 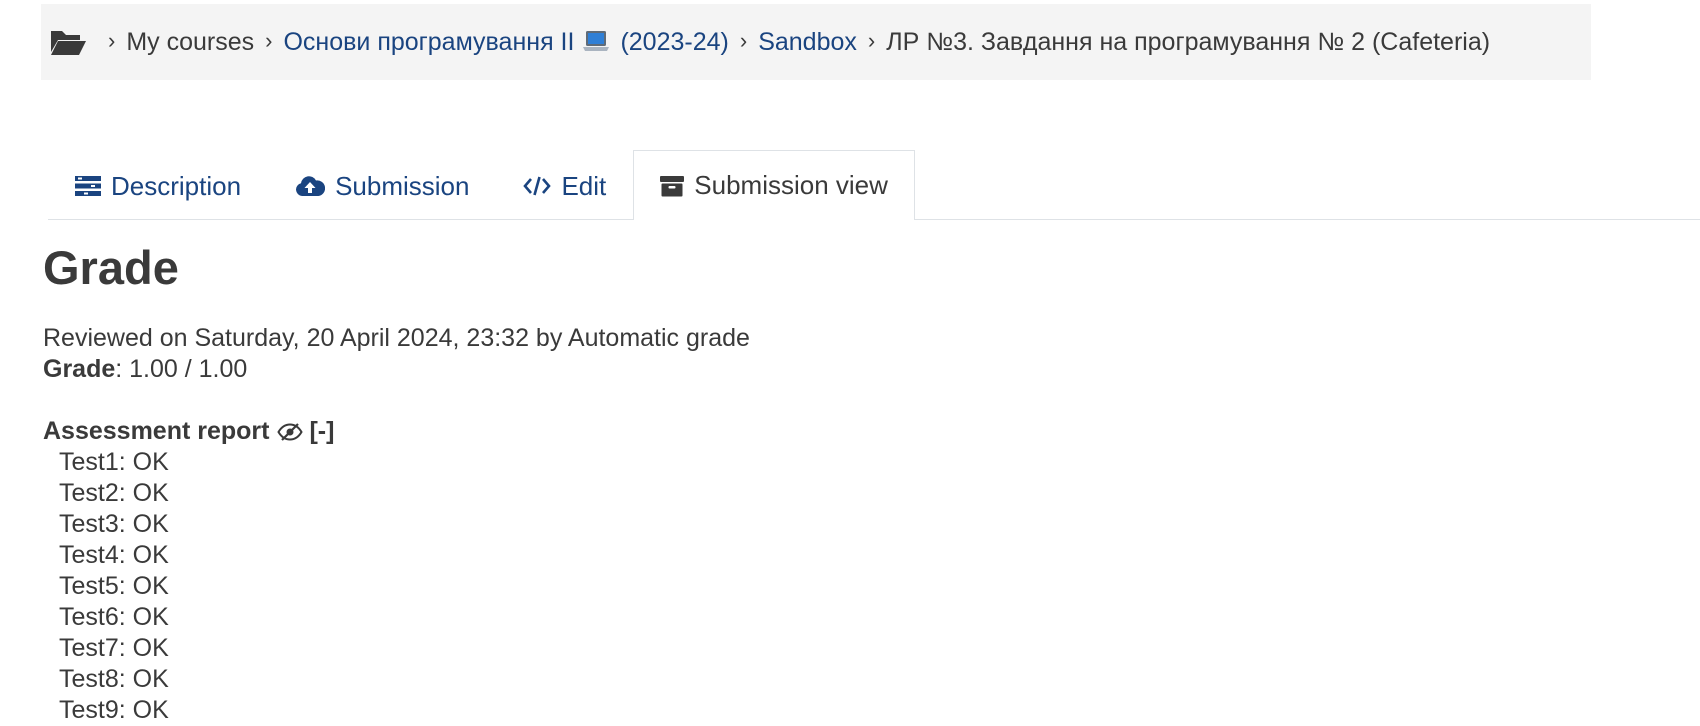 I want to click on test-result: Test2: OK, so click(x=114, y=493).